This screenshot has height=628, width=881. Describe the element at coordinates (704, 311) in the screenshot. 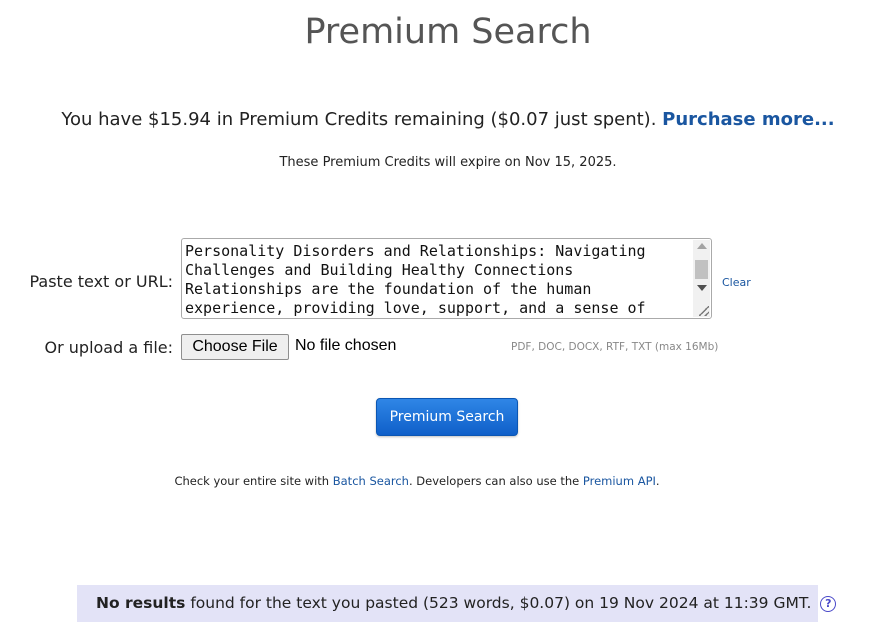

I see `resize-handle-icon` at that location.